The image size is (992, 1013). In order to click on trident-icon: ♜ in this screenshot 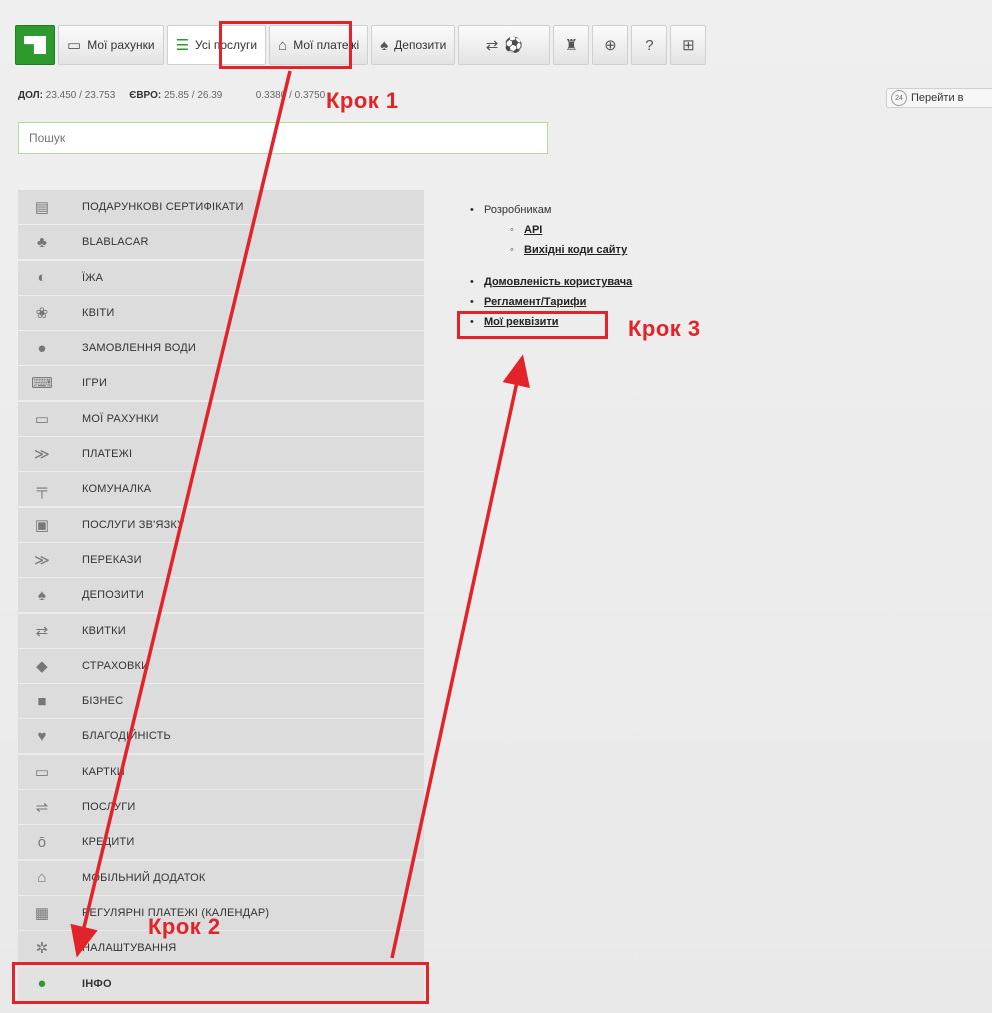, I will do `click(571, 45)`.